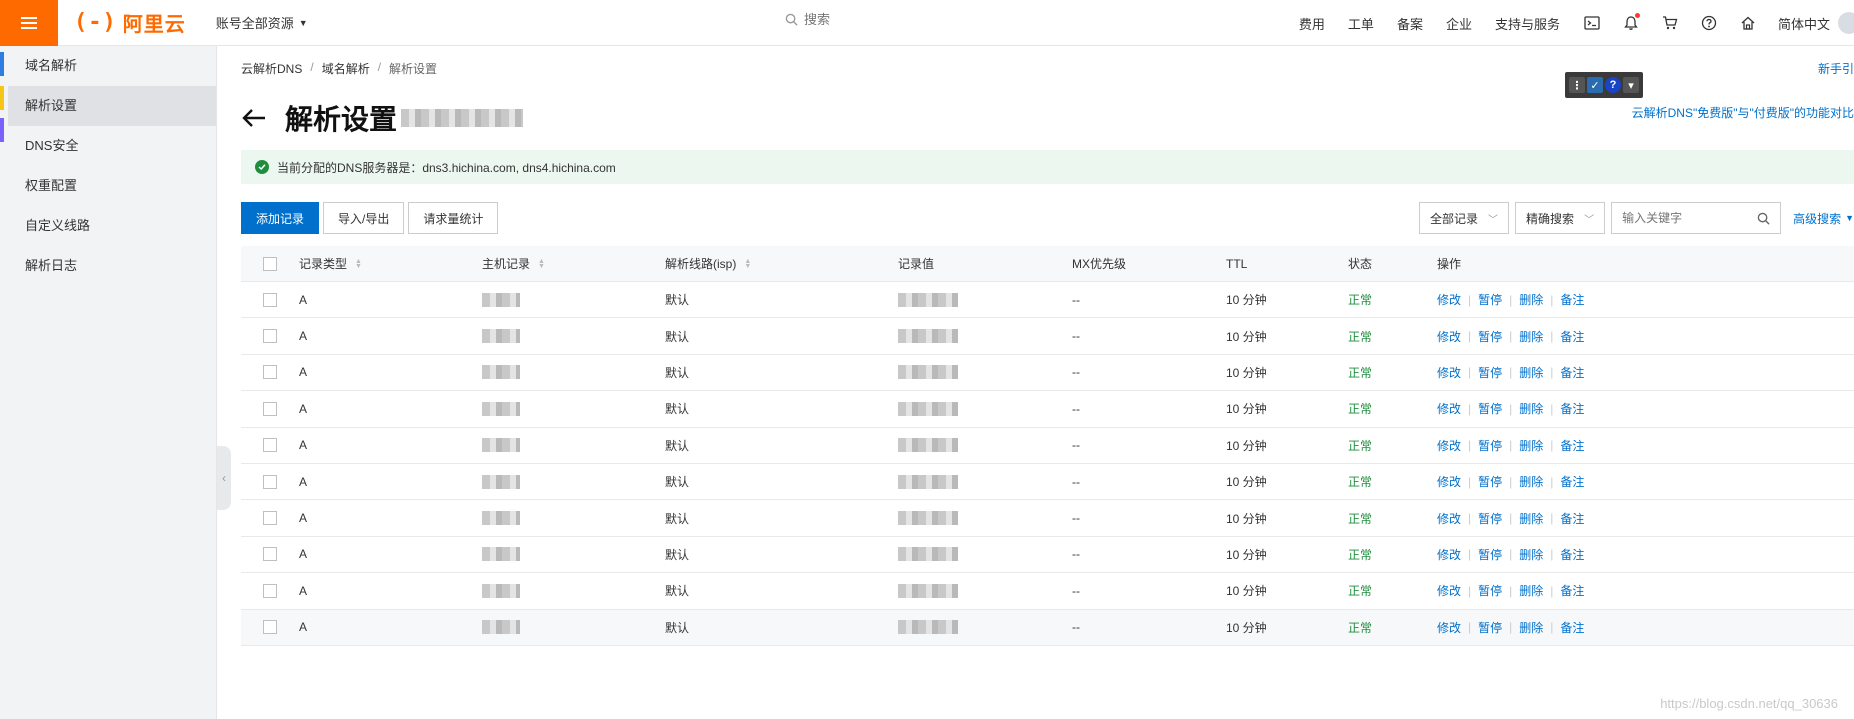 The width and height of the screenshot is (1854, 719). What do you see at coordinates (1312, 23) in the screenshot?
I see `nav-billing: 费用` at bounding box center [1312, 23].